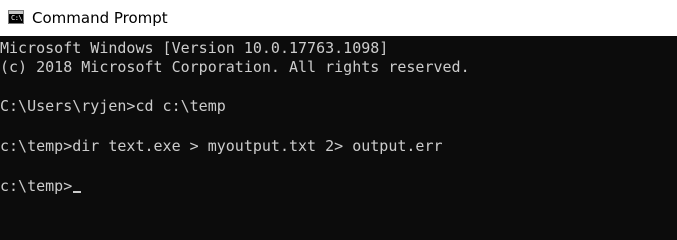  Describe the element at coordinates (113, 106) in the screenshot. I see `console-line-cd-command: C:\Users\ryjen>cd c:\temp` at that location.